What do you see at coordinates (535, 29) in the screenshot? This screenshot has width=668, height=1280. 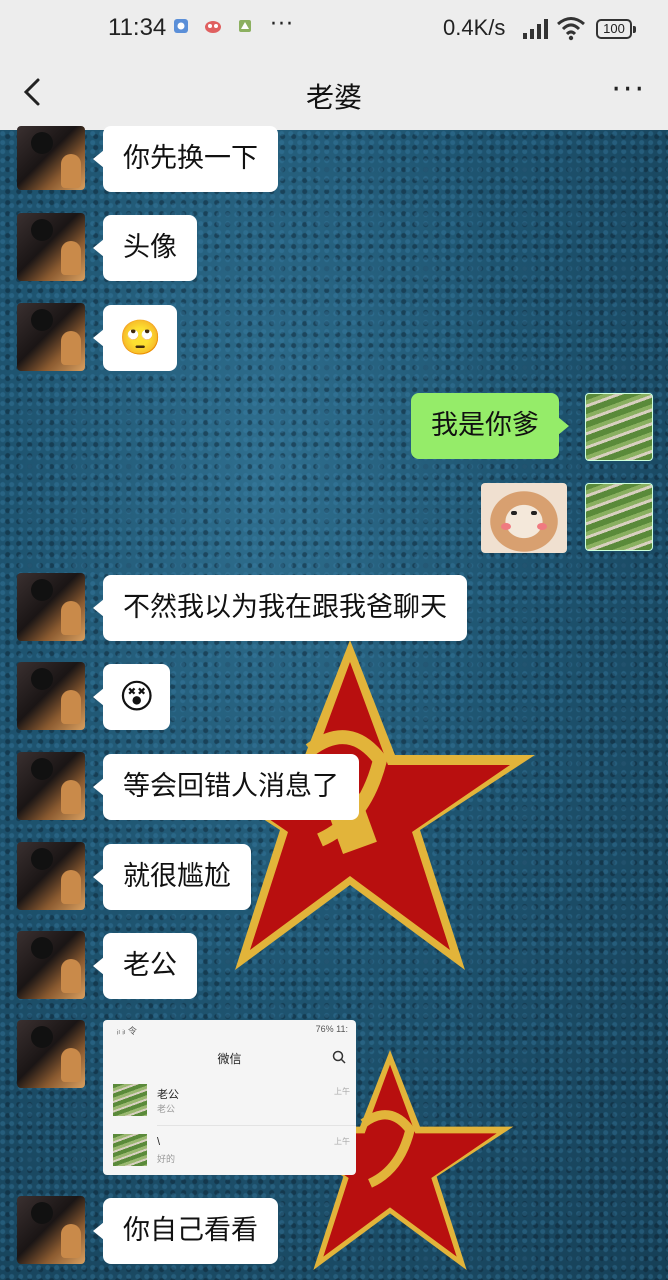 I see `signal-icon` at bounding box center [535, 29].